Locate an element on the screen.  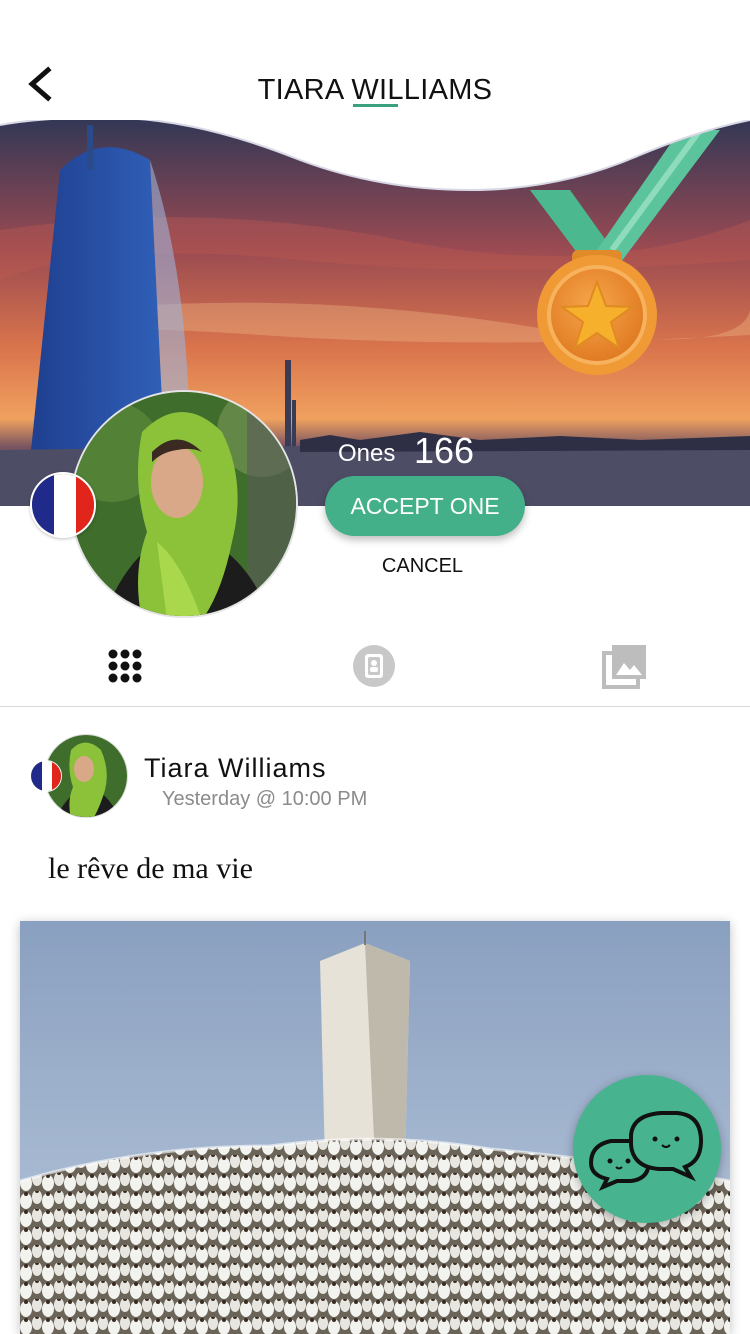
tab-photos is located at coordinates (625, 666).